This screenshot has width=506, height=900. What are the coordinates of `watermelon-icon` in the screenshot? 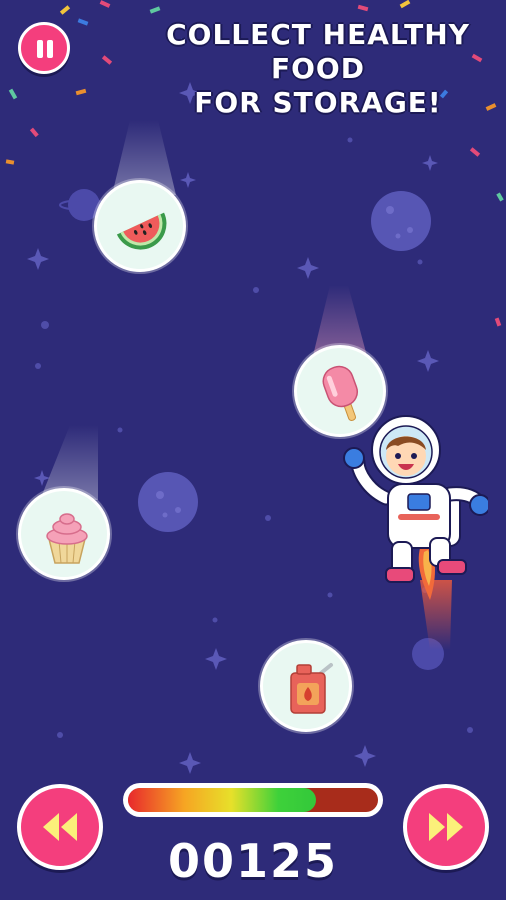 It's located at (141, 231).